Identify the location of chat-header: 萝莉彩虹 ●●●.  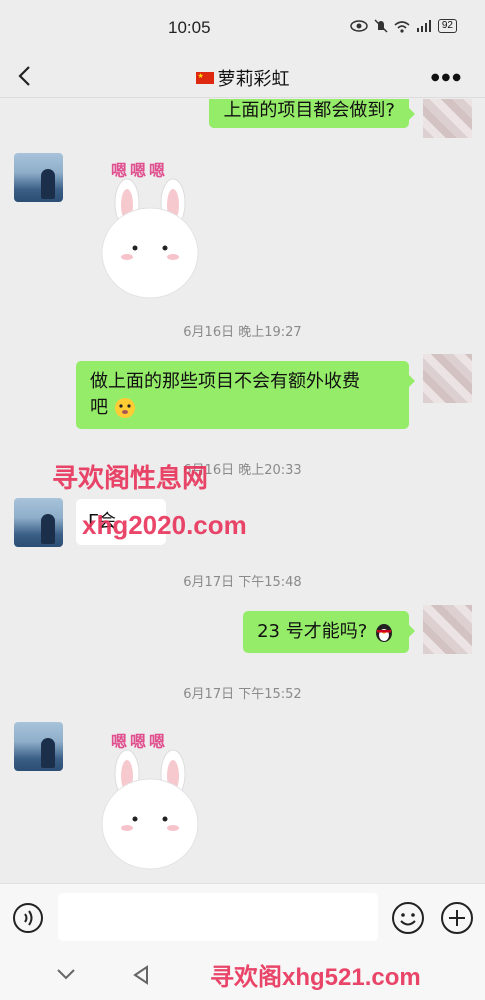
(242, 78).